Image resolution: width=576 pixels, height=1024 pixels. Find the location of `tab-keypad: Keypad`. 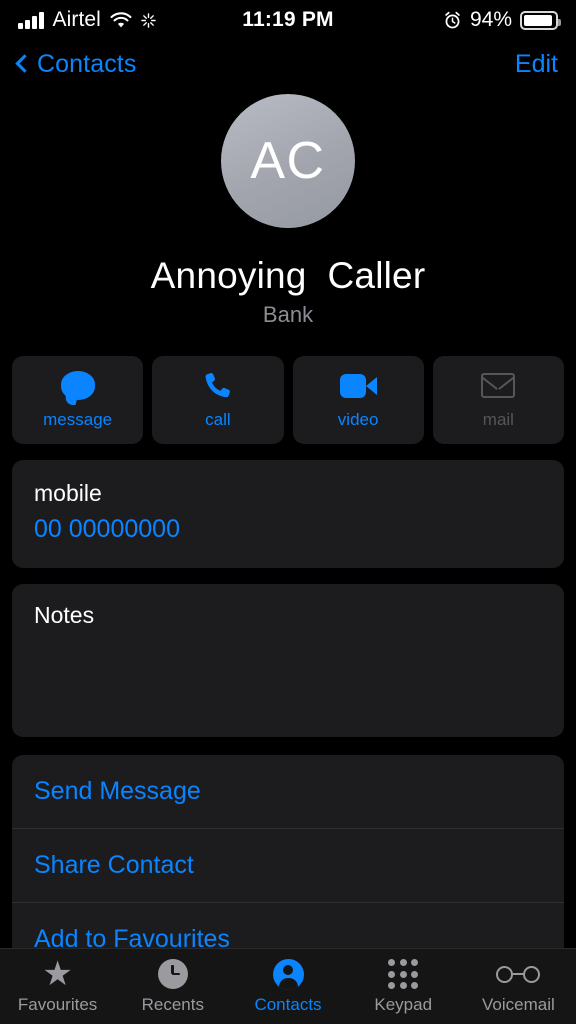

tab-keypad: Keypad is located at coordinates (403, 986).